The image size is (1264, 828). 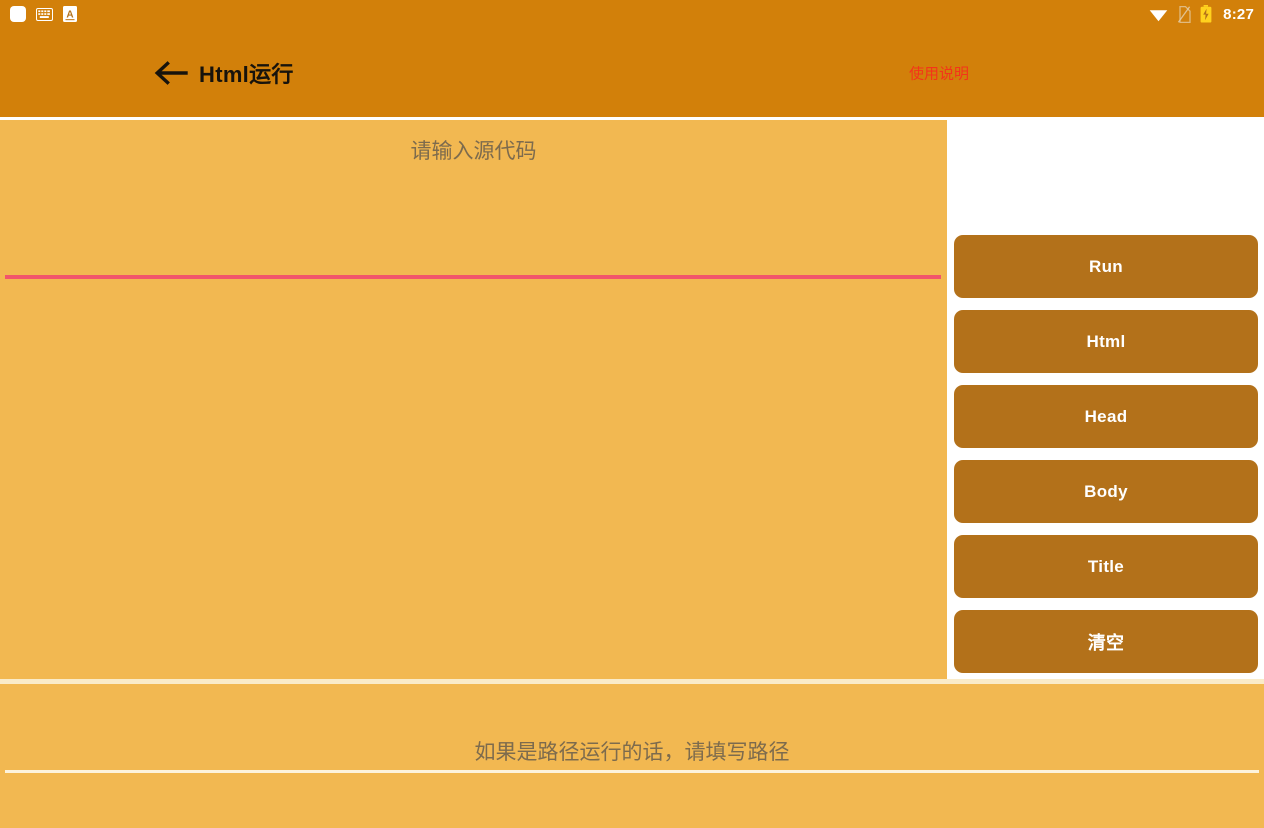 I want to click on html-button: Html, so click(x=1106, y=341).